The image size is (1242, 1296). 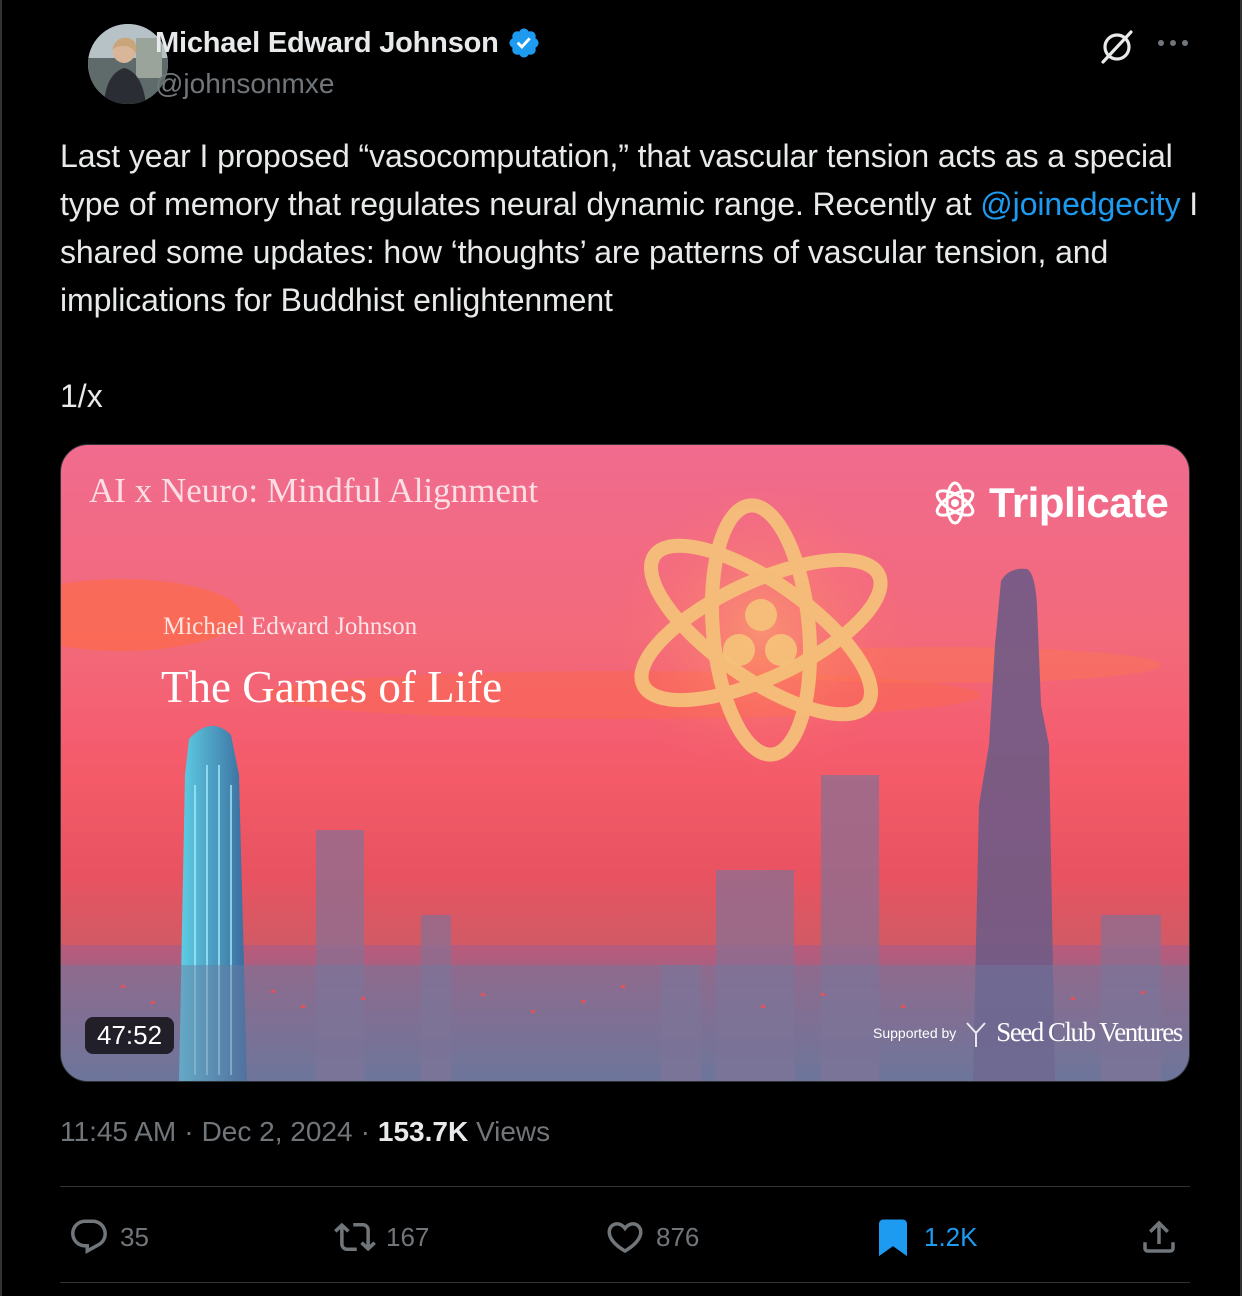 What do you see at coordinates (355, 1237) in the screenshot?
I see `repost-icon` at bounding box center [355, 1237].